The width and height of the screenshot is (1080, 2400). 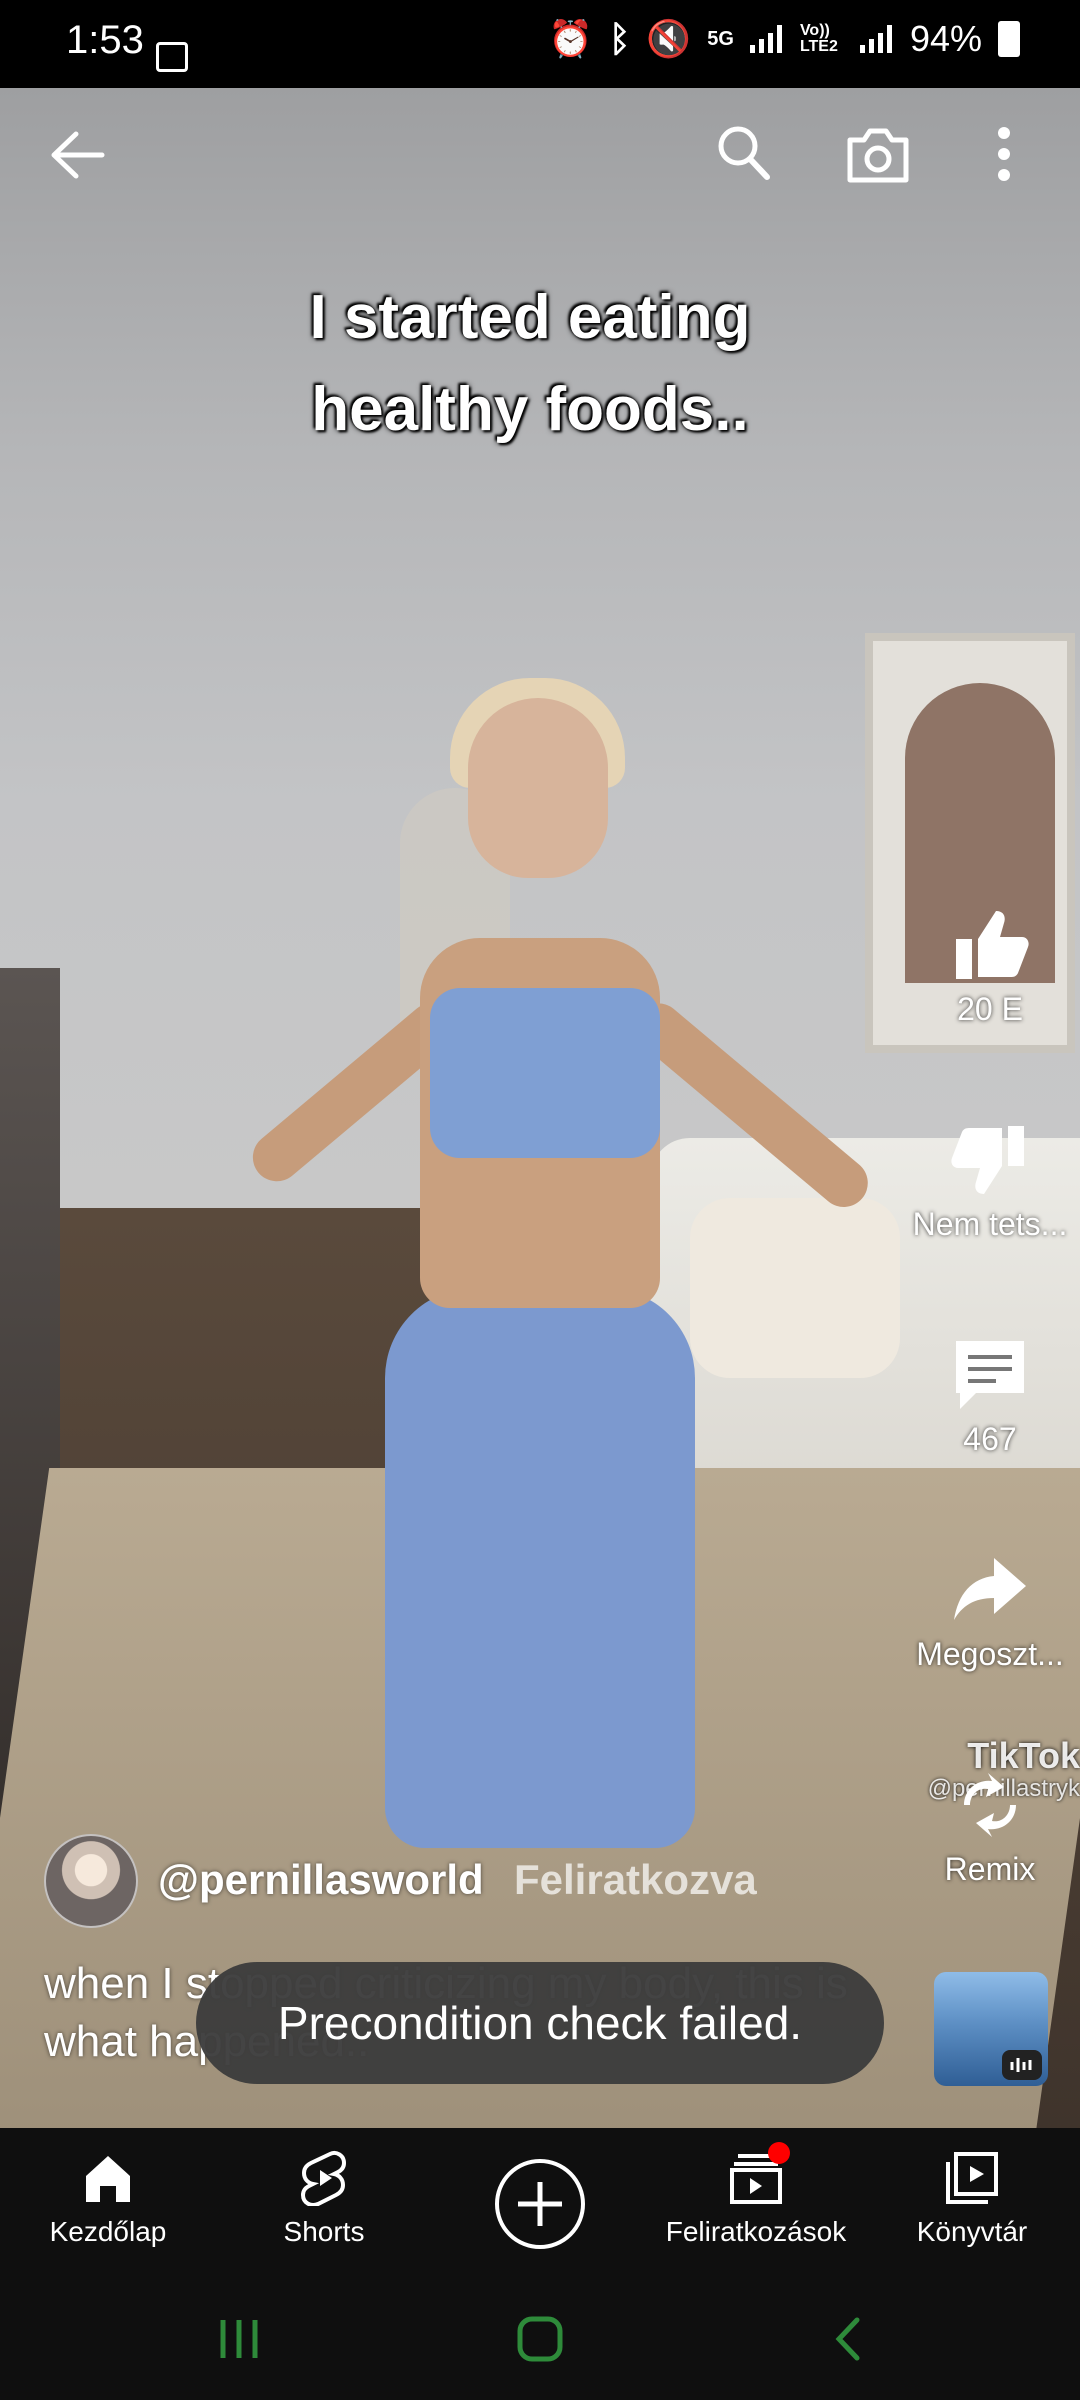 What do you see at coordinates (876, 39) in the screenshot?
I see `signal-2-icon` at bounding box center [876, 39].